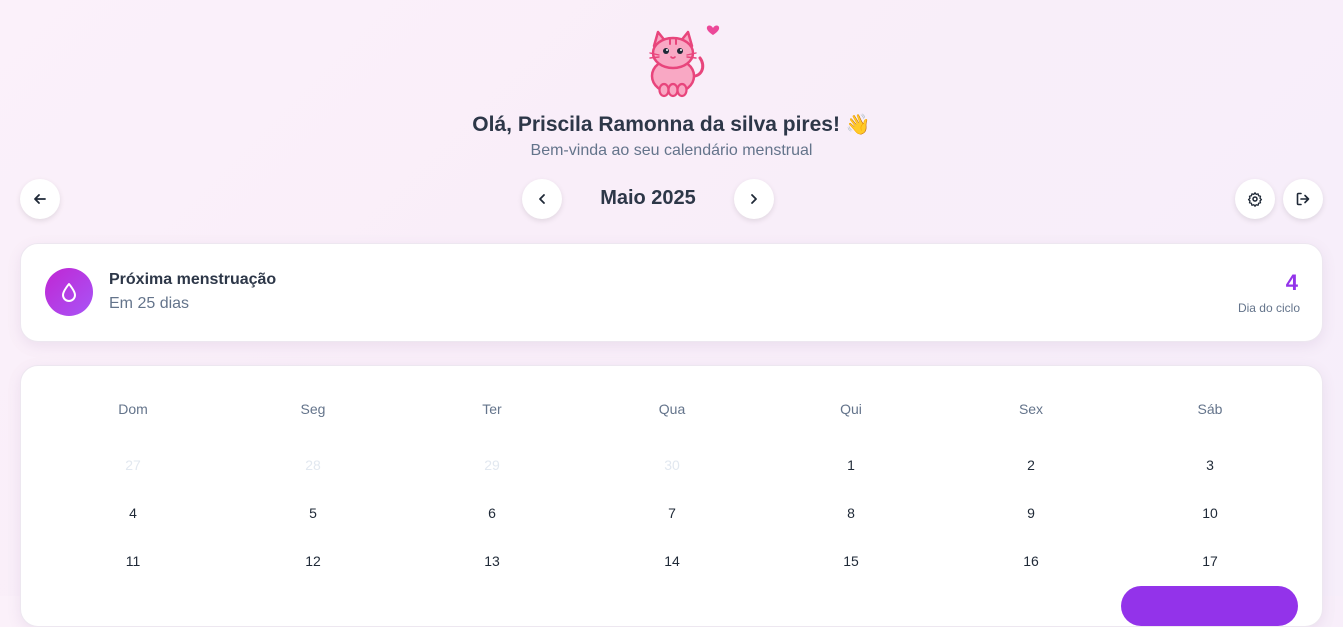  What do you see at coordinates (1209, 606) in the screenshot?
I see `action-button` at bounding box center [1209, 606].